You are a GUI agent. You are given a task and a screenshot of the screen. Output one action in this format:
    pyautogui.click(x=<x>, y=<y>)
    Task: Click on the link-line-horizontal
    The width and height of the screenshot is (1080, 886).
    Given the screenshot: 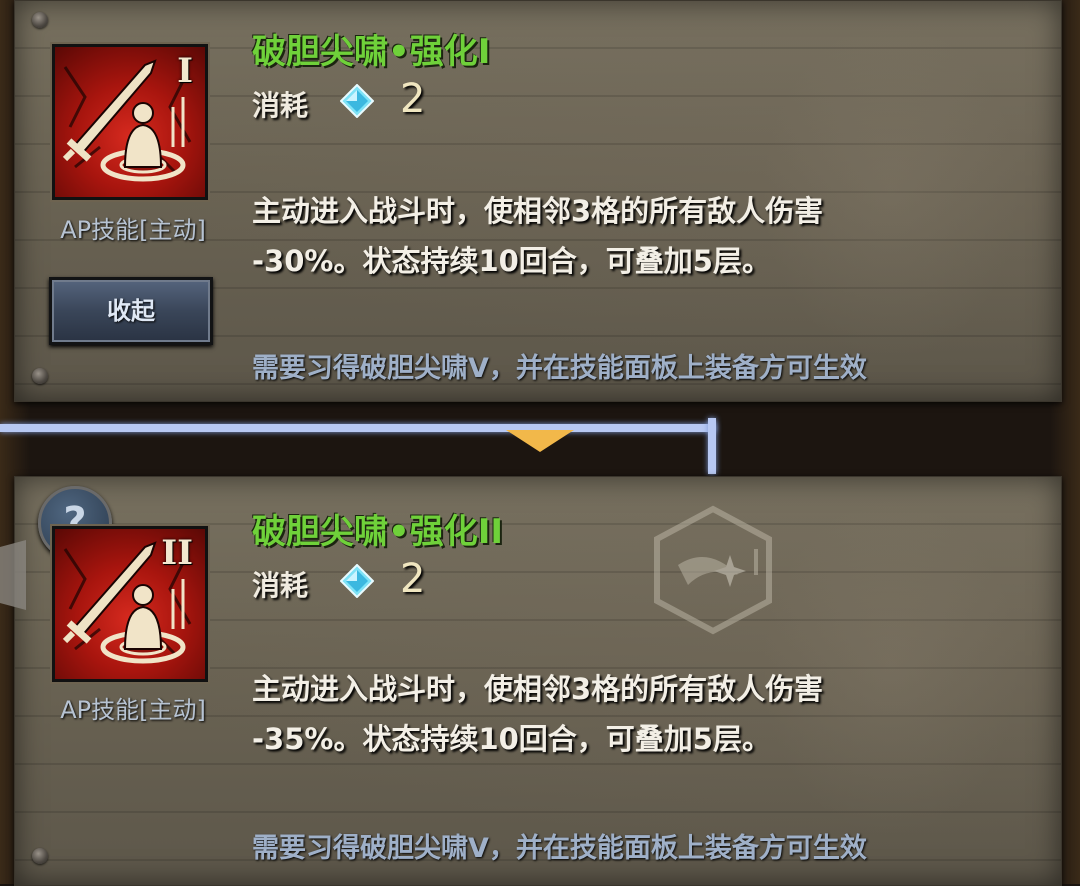 What is the action you would take?
    pyautogui.click(x=358, y=428)
    